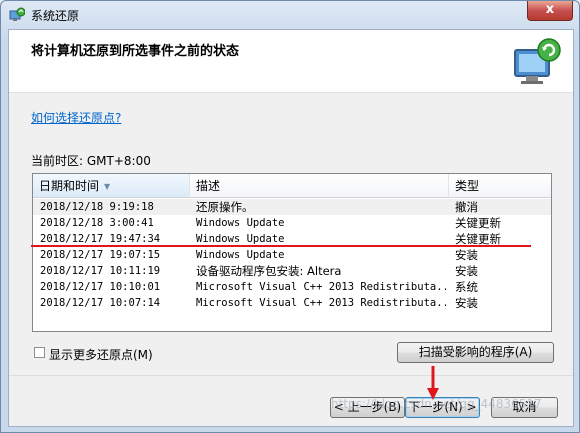 Image resolution: width=580 pixels, height=433 pixels. Describe the element at coordinates (291, 61) in the screenshot. I see `dialog-header: 将计算机还原到所选事件之前的状态` at that location.